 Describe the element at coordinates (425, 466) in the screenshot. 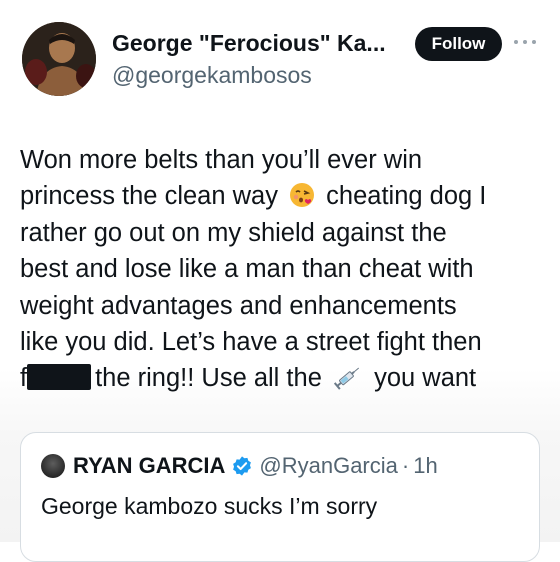

I see `quoted-timestamp: 1h` at that location.